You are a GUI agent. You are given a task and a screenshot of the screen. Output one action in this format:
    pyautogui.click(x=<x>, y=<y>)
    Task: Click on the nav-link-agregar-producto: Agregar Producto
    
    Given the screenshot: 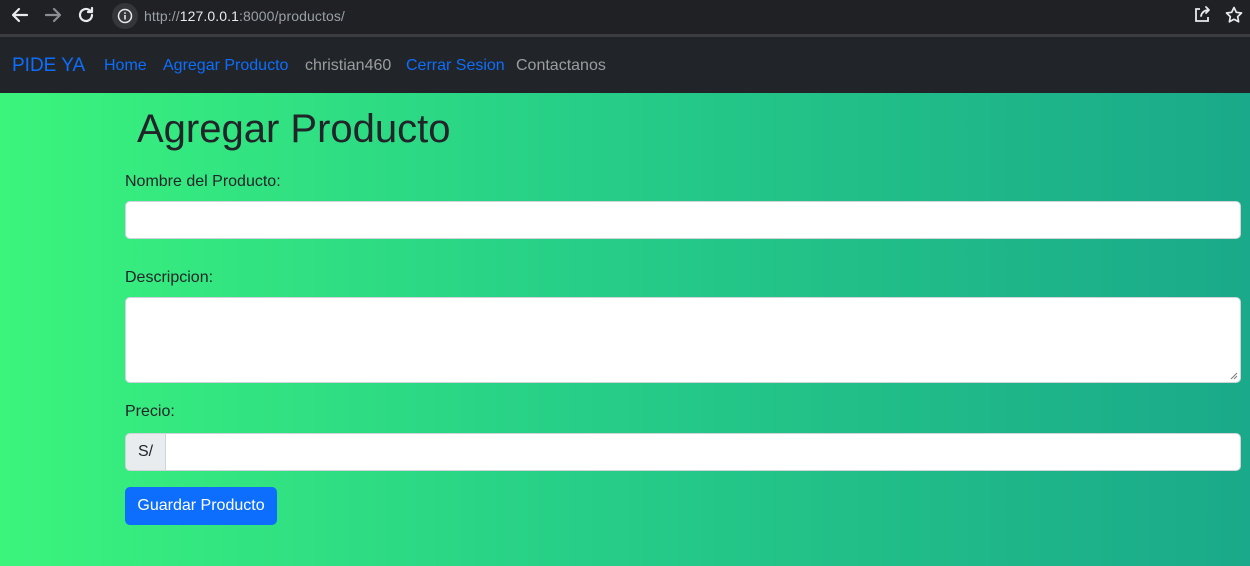 What is the action you would take?
    pyautogui.click(x=225, y=66)
    